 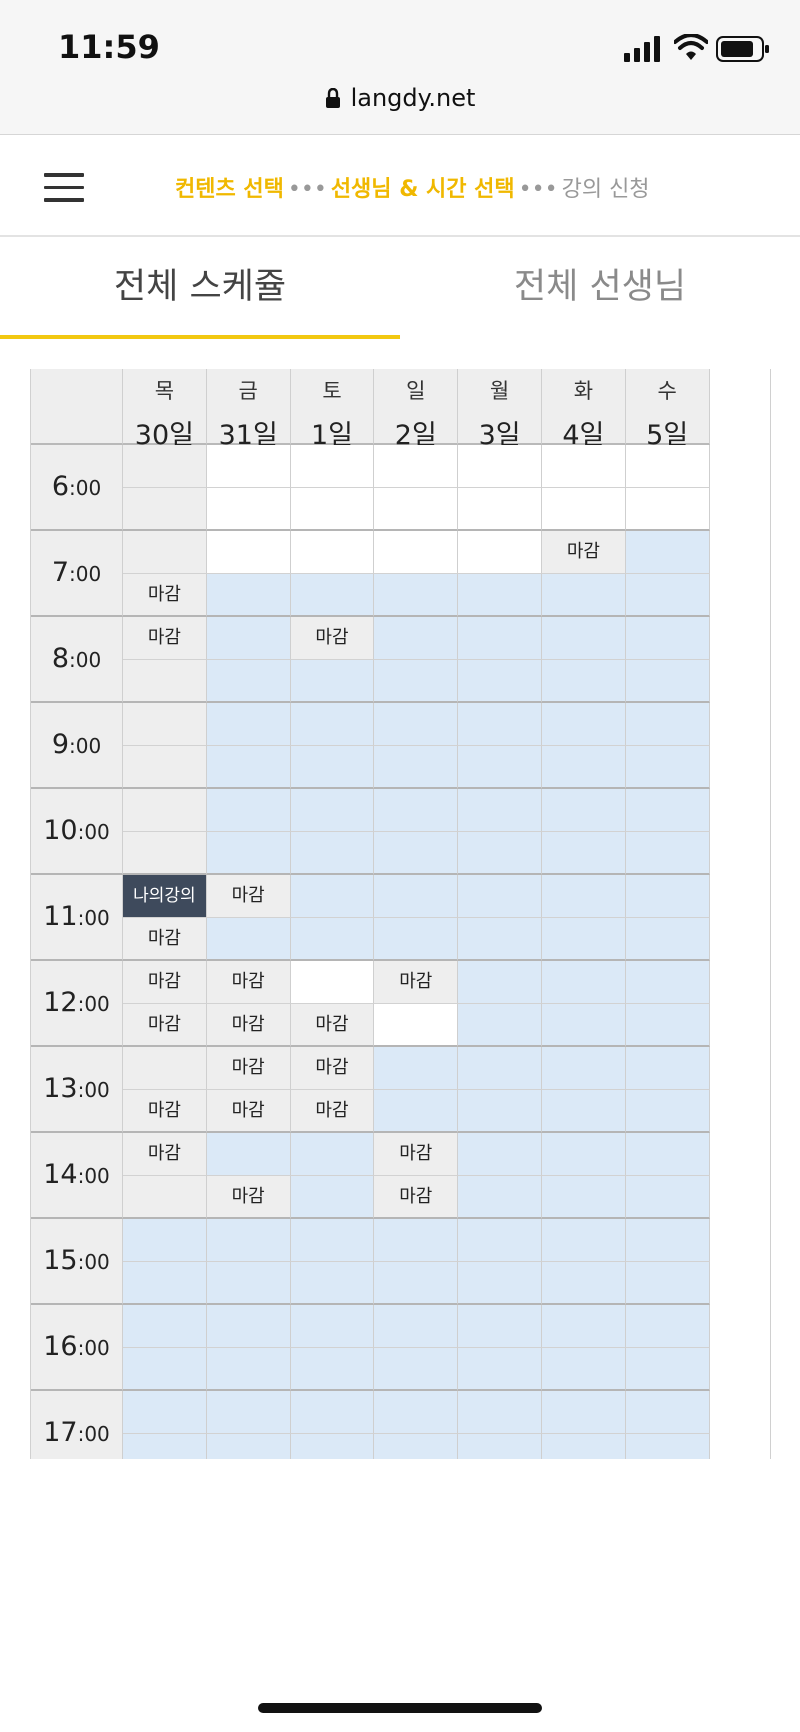 What do you see at coordinates (165, 896) in the screenshot?
I see `my-lesson-slot: 나의강의` at bounding box center [165, 896].